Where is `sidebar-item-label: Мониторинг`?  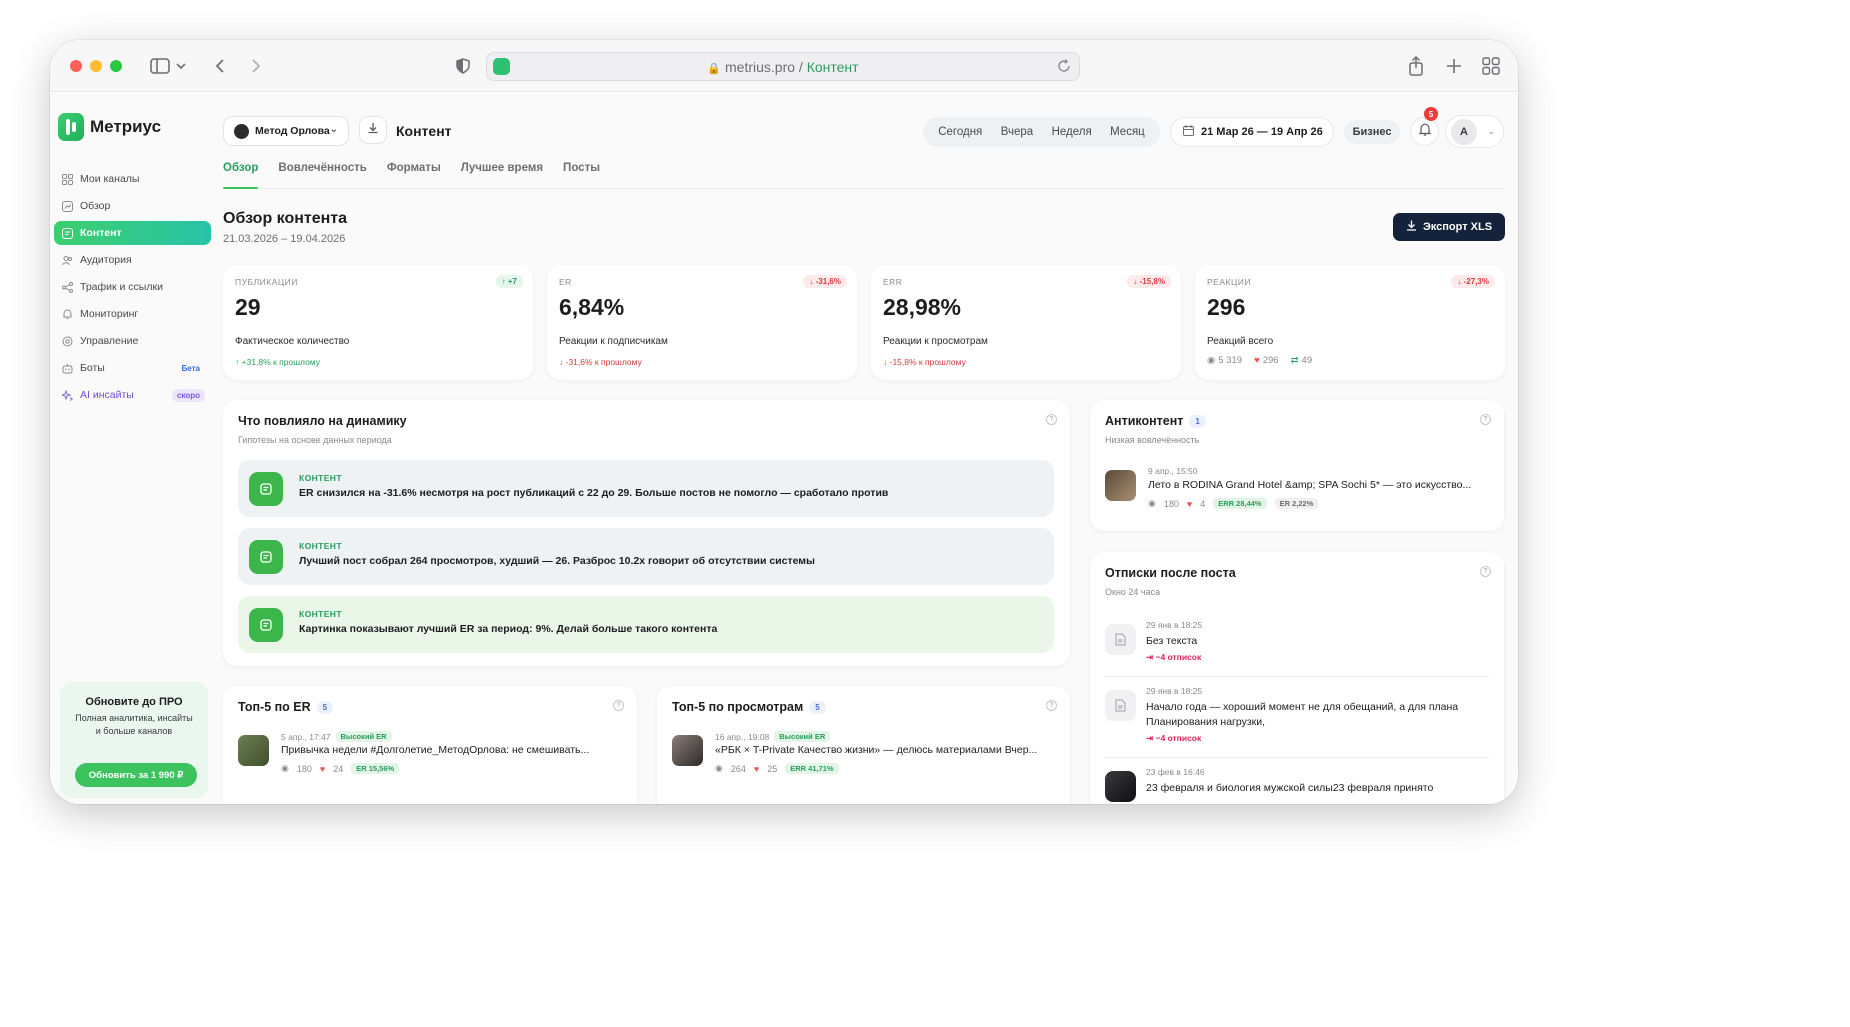
sidebar-item-label: Мониторинг is located at coordinates (109, 314).